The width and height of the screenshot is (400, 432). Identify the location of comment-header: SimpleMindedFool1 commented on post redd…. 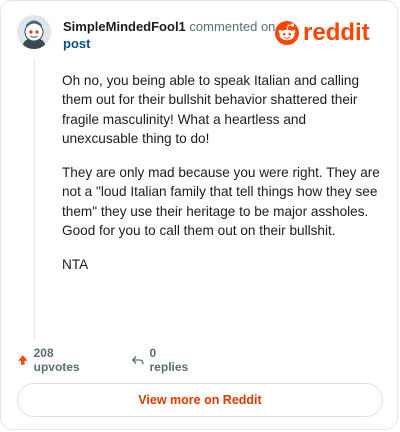
(200, 35).